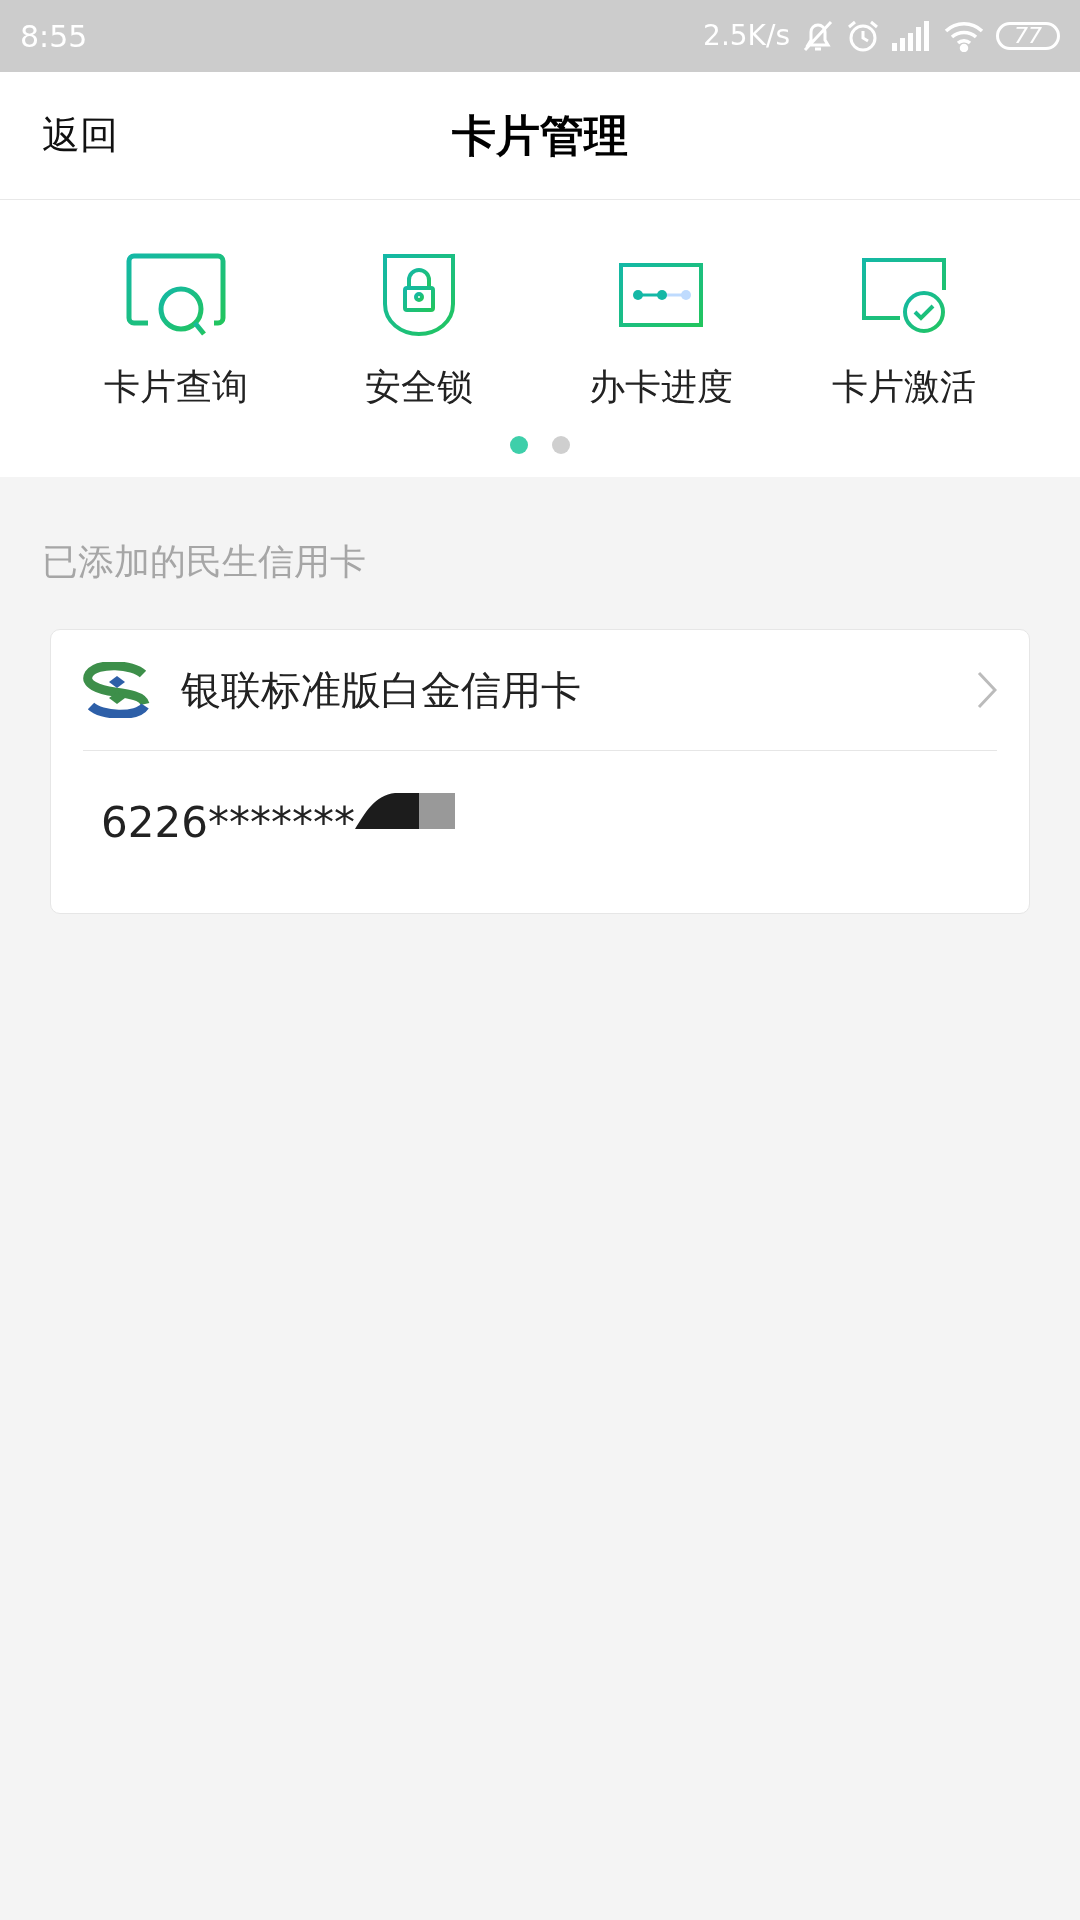 The image size is (1080, 1920). What do you see at coordinates (912, 36) in the screenshot?
I see `signal-icon` at bounding box center [912, 36].